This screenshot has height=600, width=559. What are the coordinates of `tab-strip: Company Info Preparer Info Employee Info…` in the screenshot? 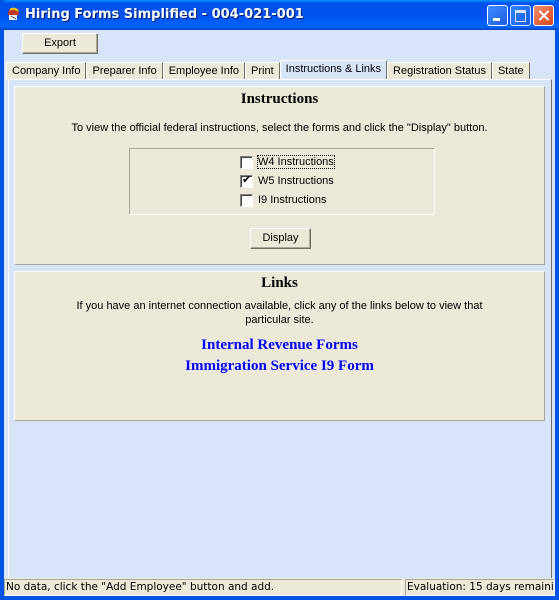 It's located at (268, 70).